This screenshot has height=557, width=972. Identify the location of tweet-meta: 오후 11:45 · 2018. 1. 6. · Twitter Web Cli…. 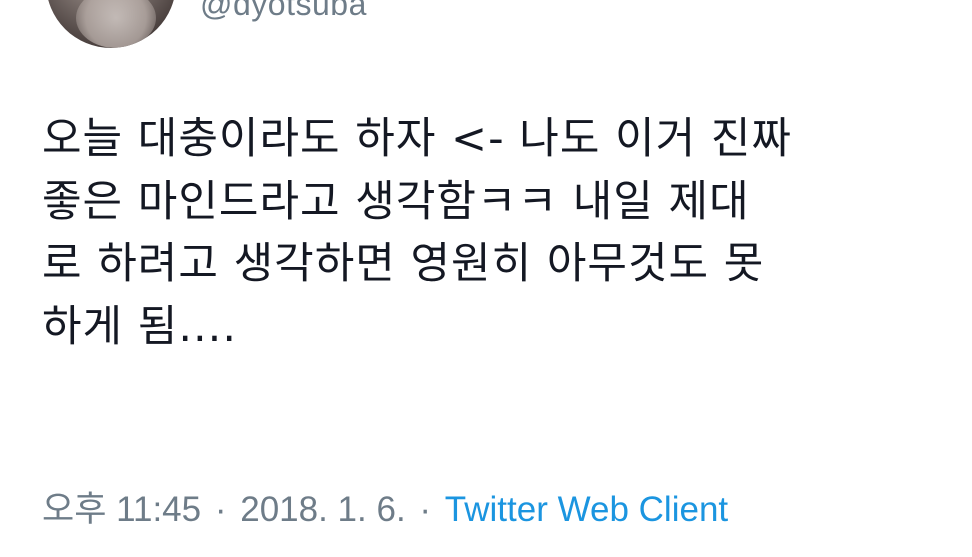
(385, 510).